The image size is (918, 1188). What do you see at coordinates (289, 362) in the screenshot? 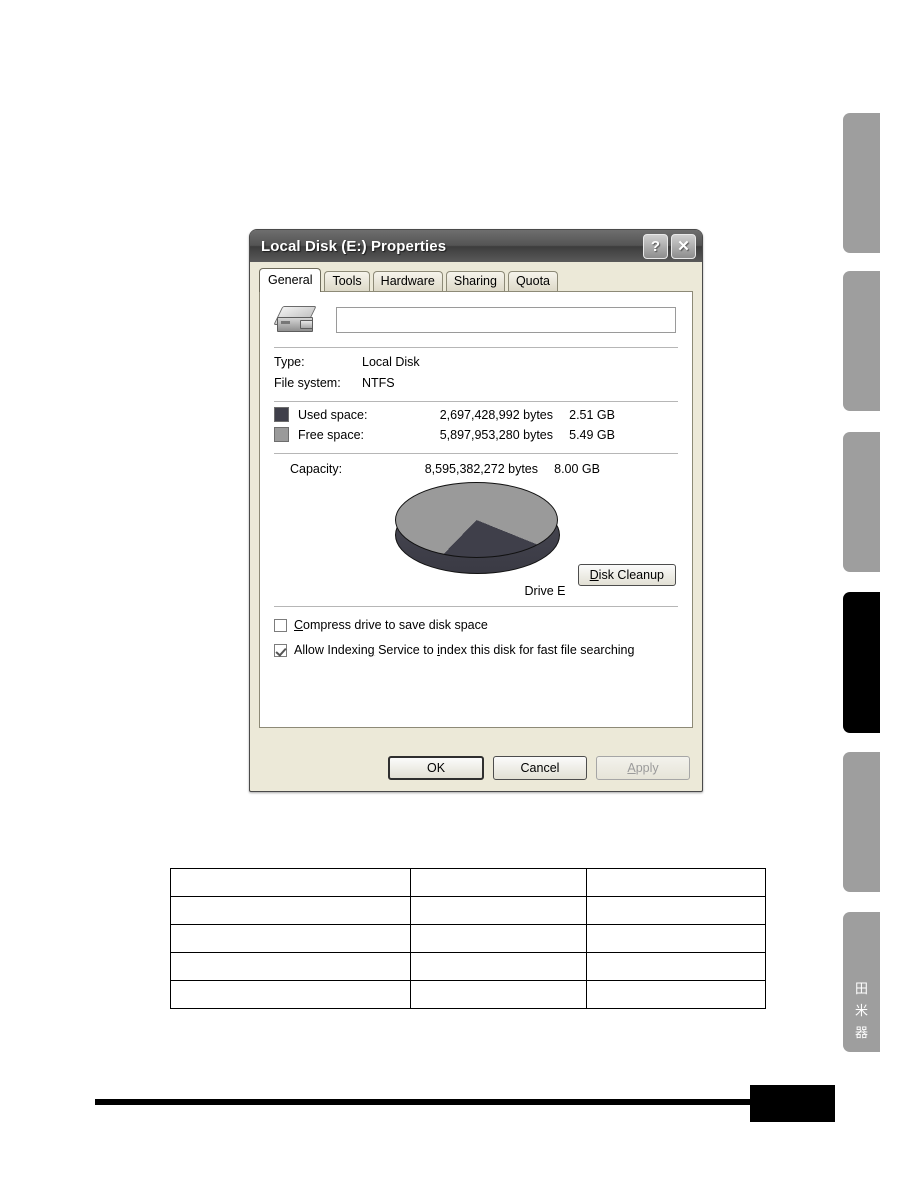
I see `type-label: Type:` at bounding box center [289, 362].